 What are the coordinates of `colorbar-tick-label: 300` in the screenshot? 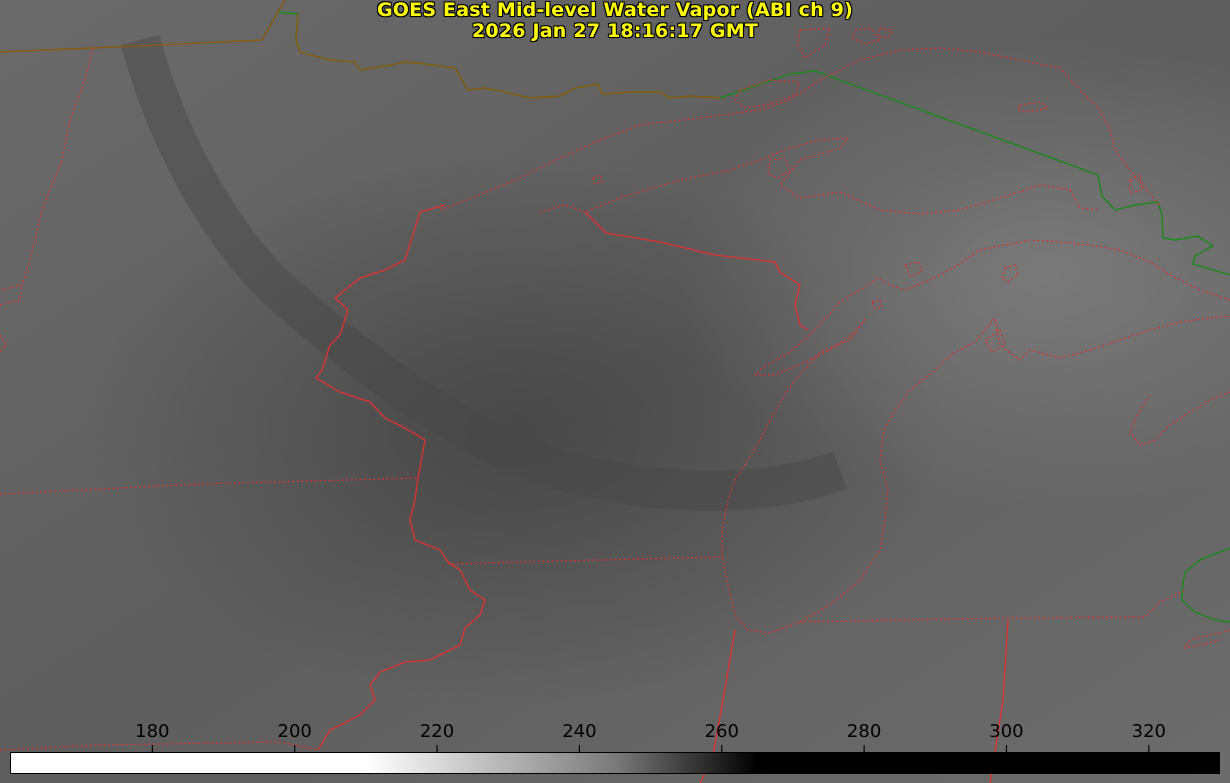 It's located at (1006, 731).